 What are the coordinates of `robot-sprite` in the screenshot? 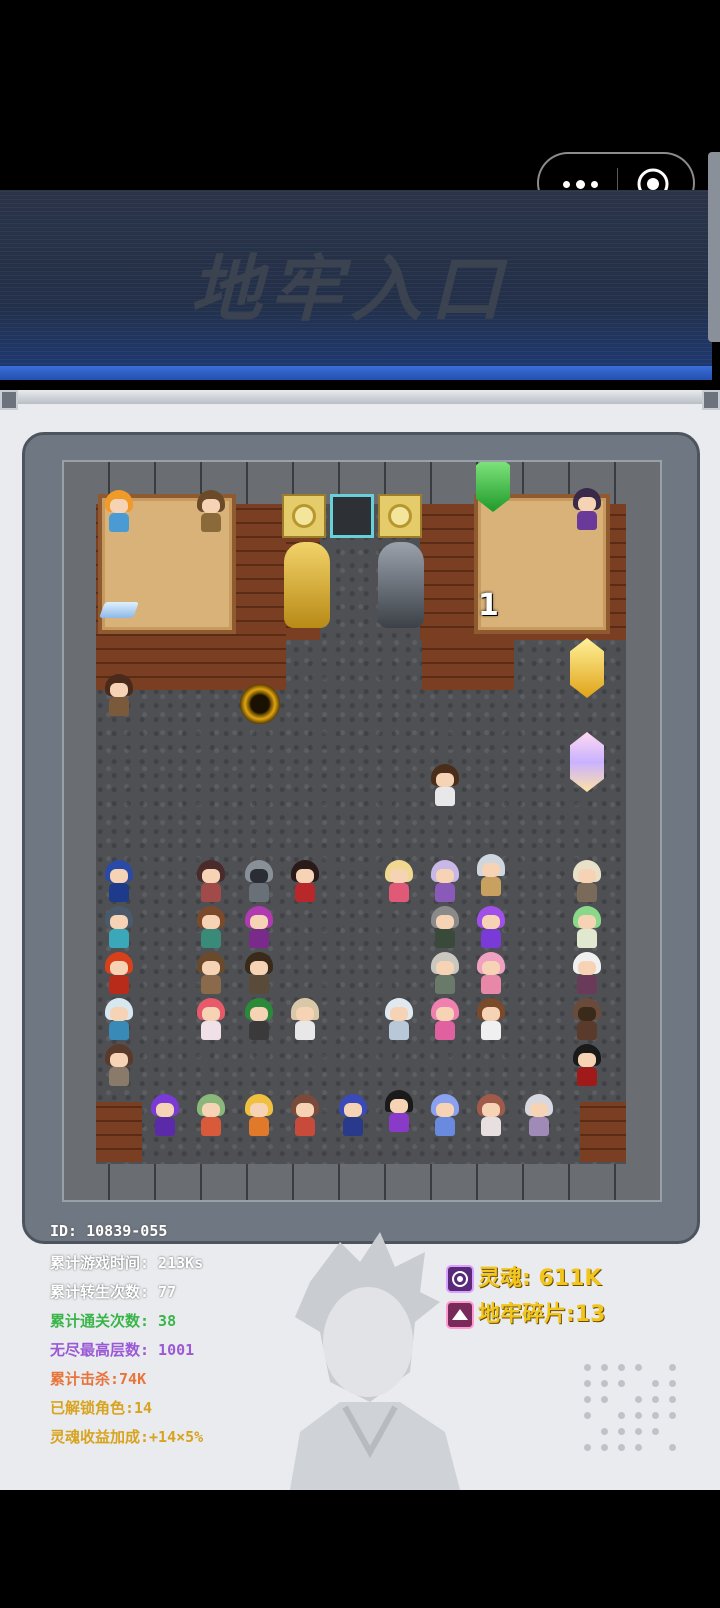 It's located at (259, 882).